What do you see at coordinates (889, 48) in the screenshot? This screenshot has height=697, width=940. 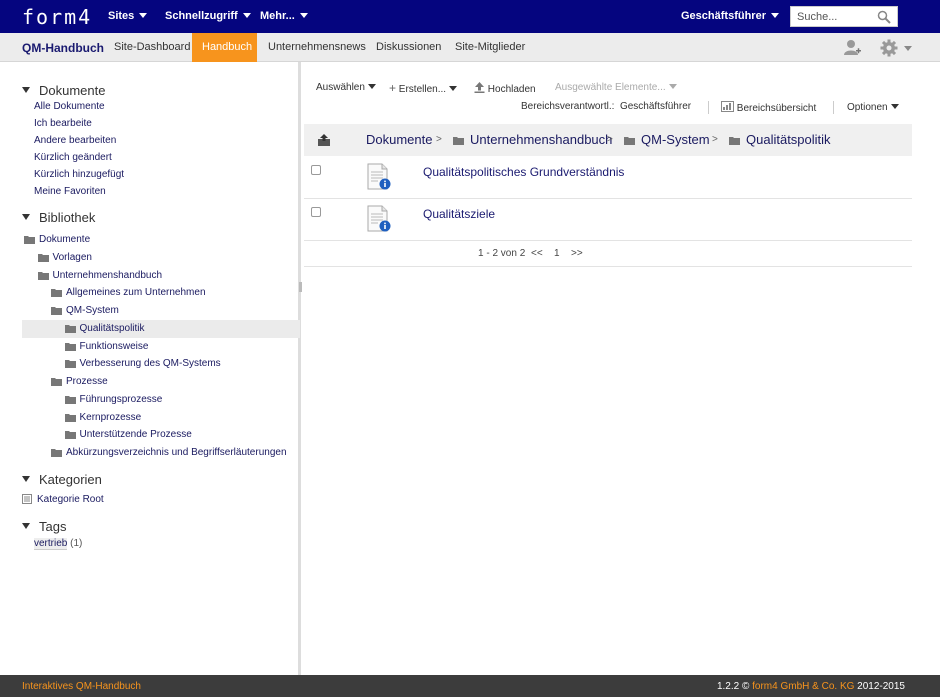 I see `gear-icon` at bounding box center [889, 48].